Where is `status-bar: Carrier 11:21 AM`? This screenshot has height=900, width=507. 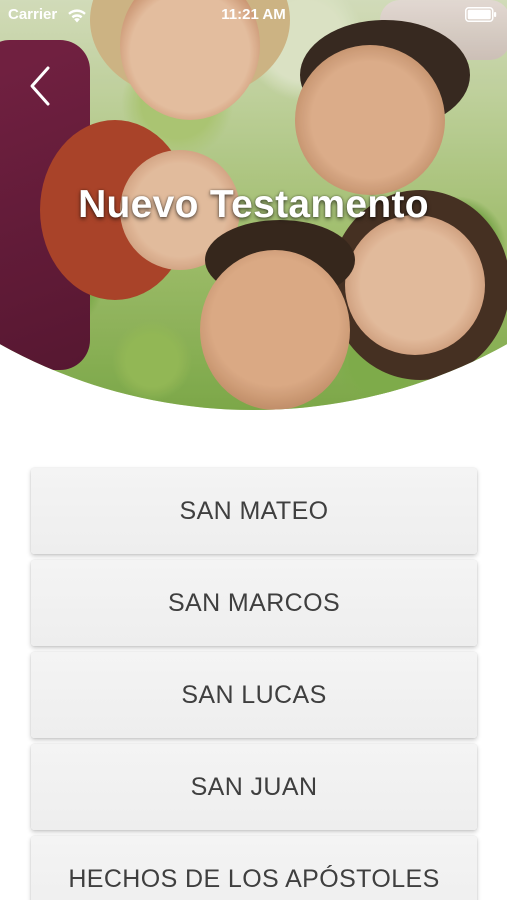 status-bar: Carrier 11:21 AM is located at coordinates (253, 15).